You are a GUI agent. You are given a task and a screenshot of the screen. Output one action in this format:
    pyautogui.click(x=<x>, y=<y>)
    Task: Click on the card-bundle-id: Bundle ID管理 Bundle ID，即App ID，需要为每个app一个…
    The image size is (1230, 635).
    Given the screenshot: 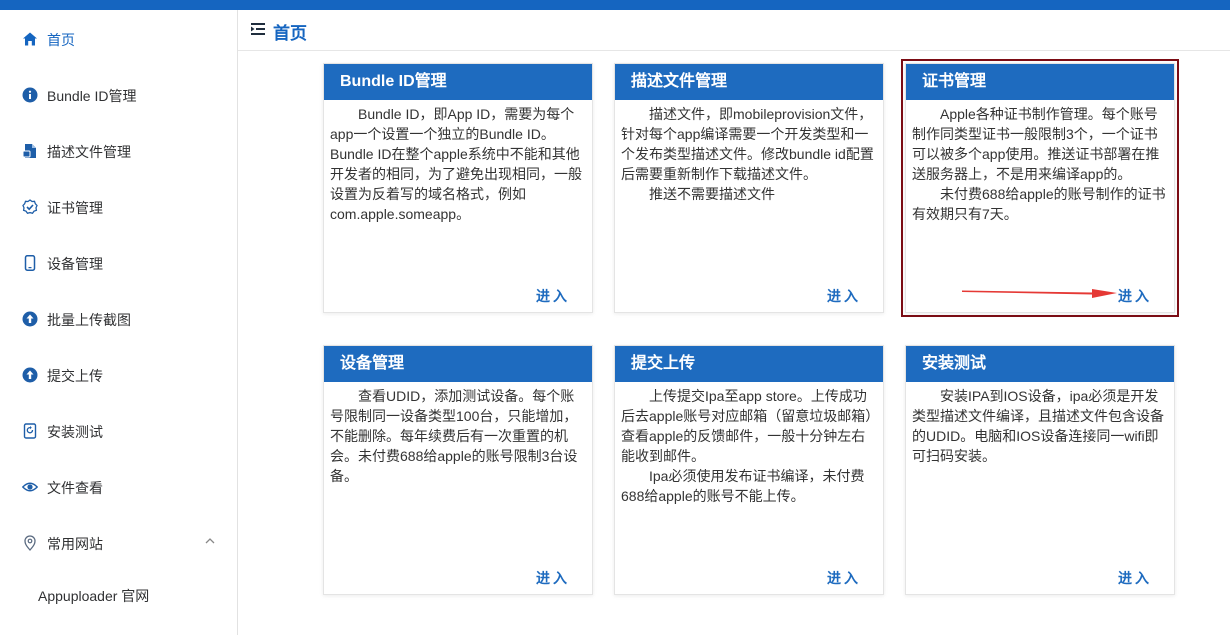 What is the action you would take?
    pyautogui.click(x=458, y=188)
    